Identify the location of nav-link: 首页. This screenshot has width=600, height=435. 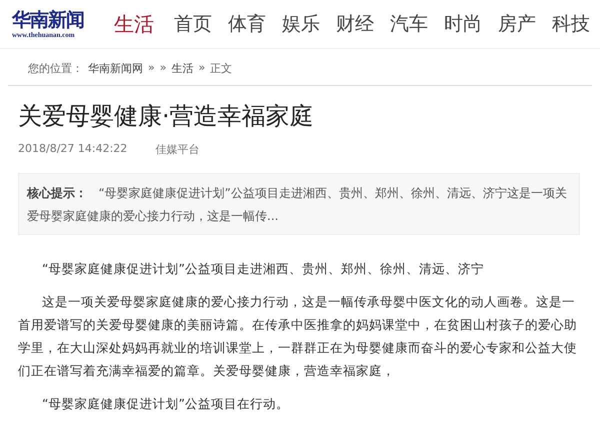
(193, 24).